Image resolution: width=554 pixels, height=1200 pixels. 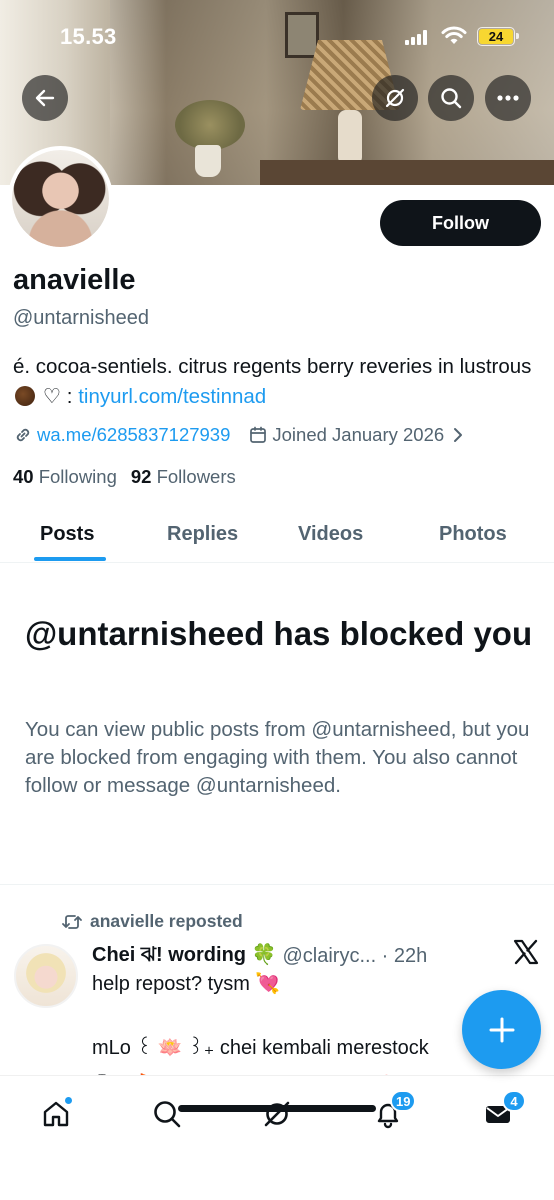 I want to click on calendar-icon, so click(x=258, y=434).